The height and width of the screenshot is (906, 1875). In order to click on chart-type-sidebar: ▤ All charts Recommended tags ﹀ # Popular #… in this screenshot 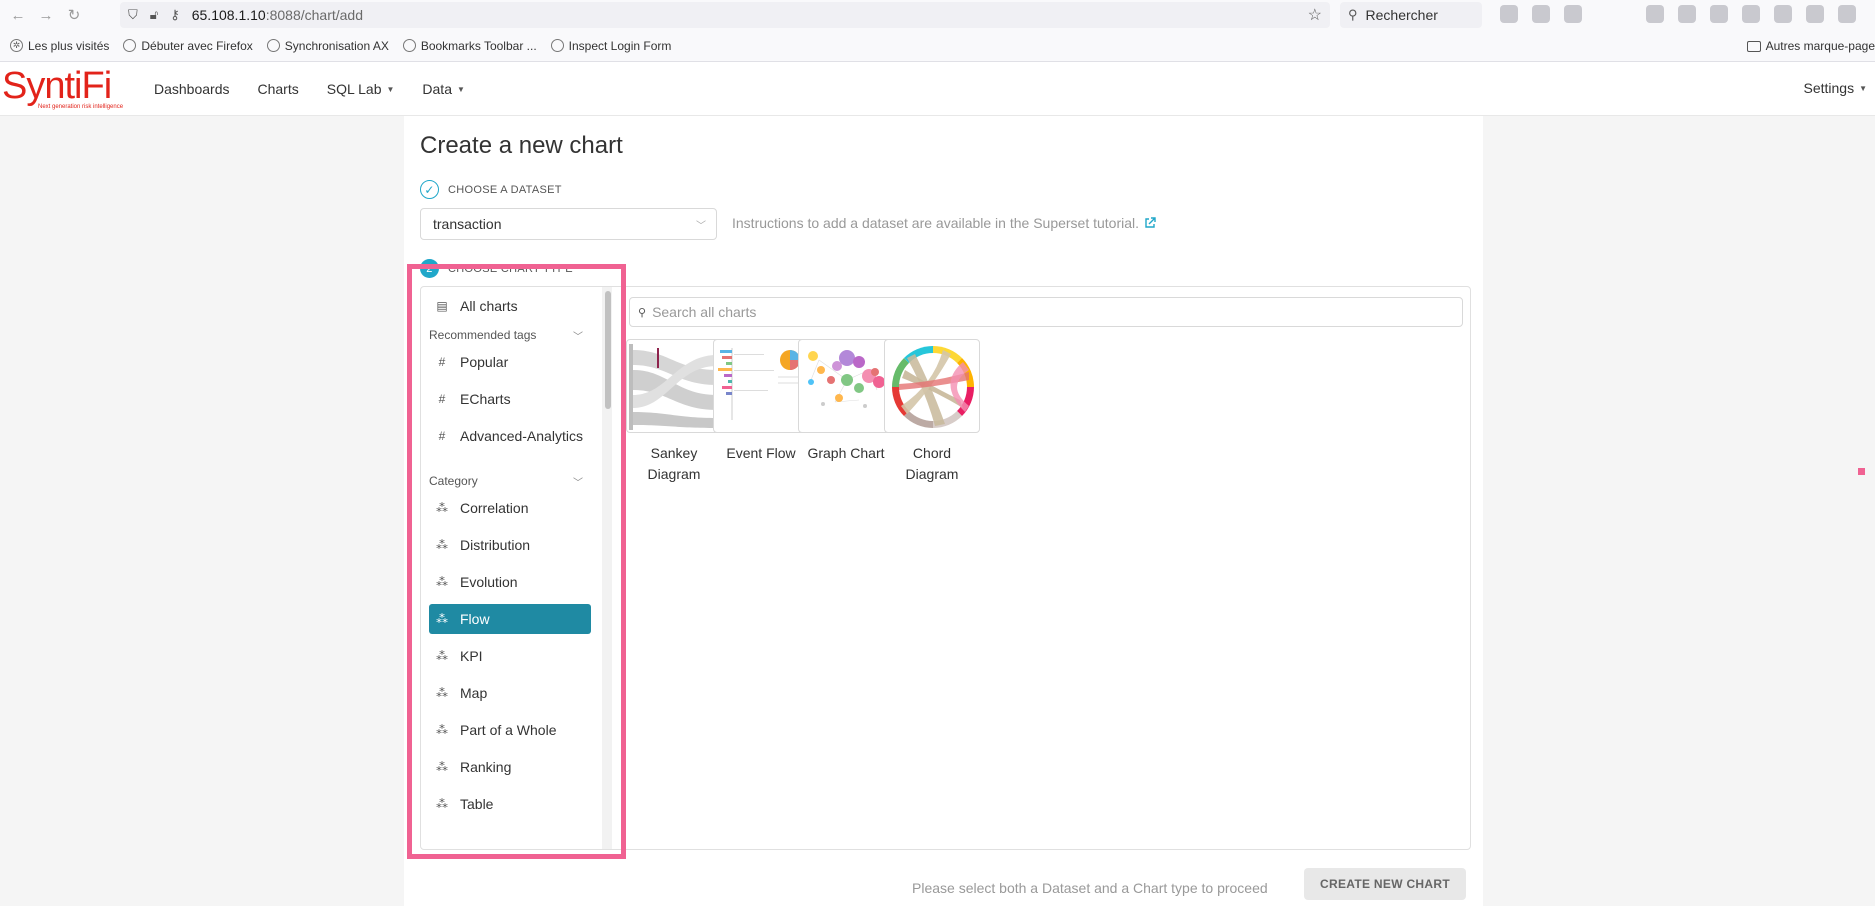, I will do `click(517, 568)`.